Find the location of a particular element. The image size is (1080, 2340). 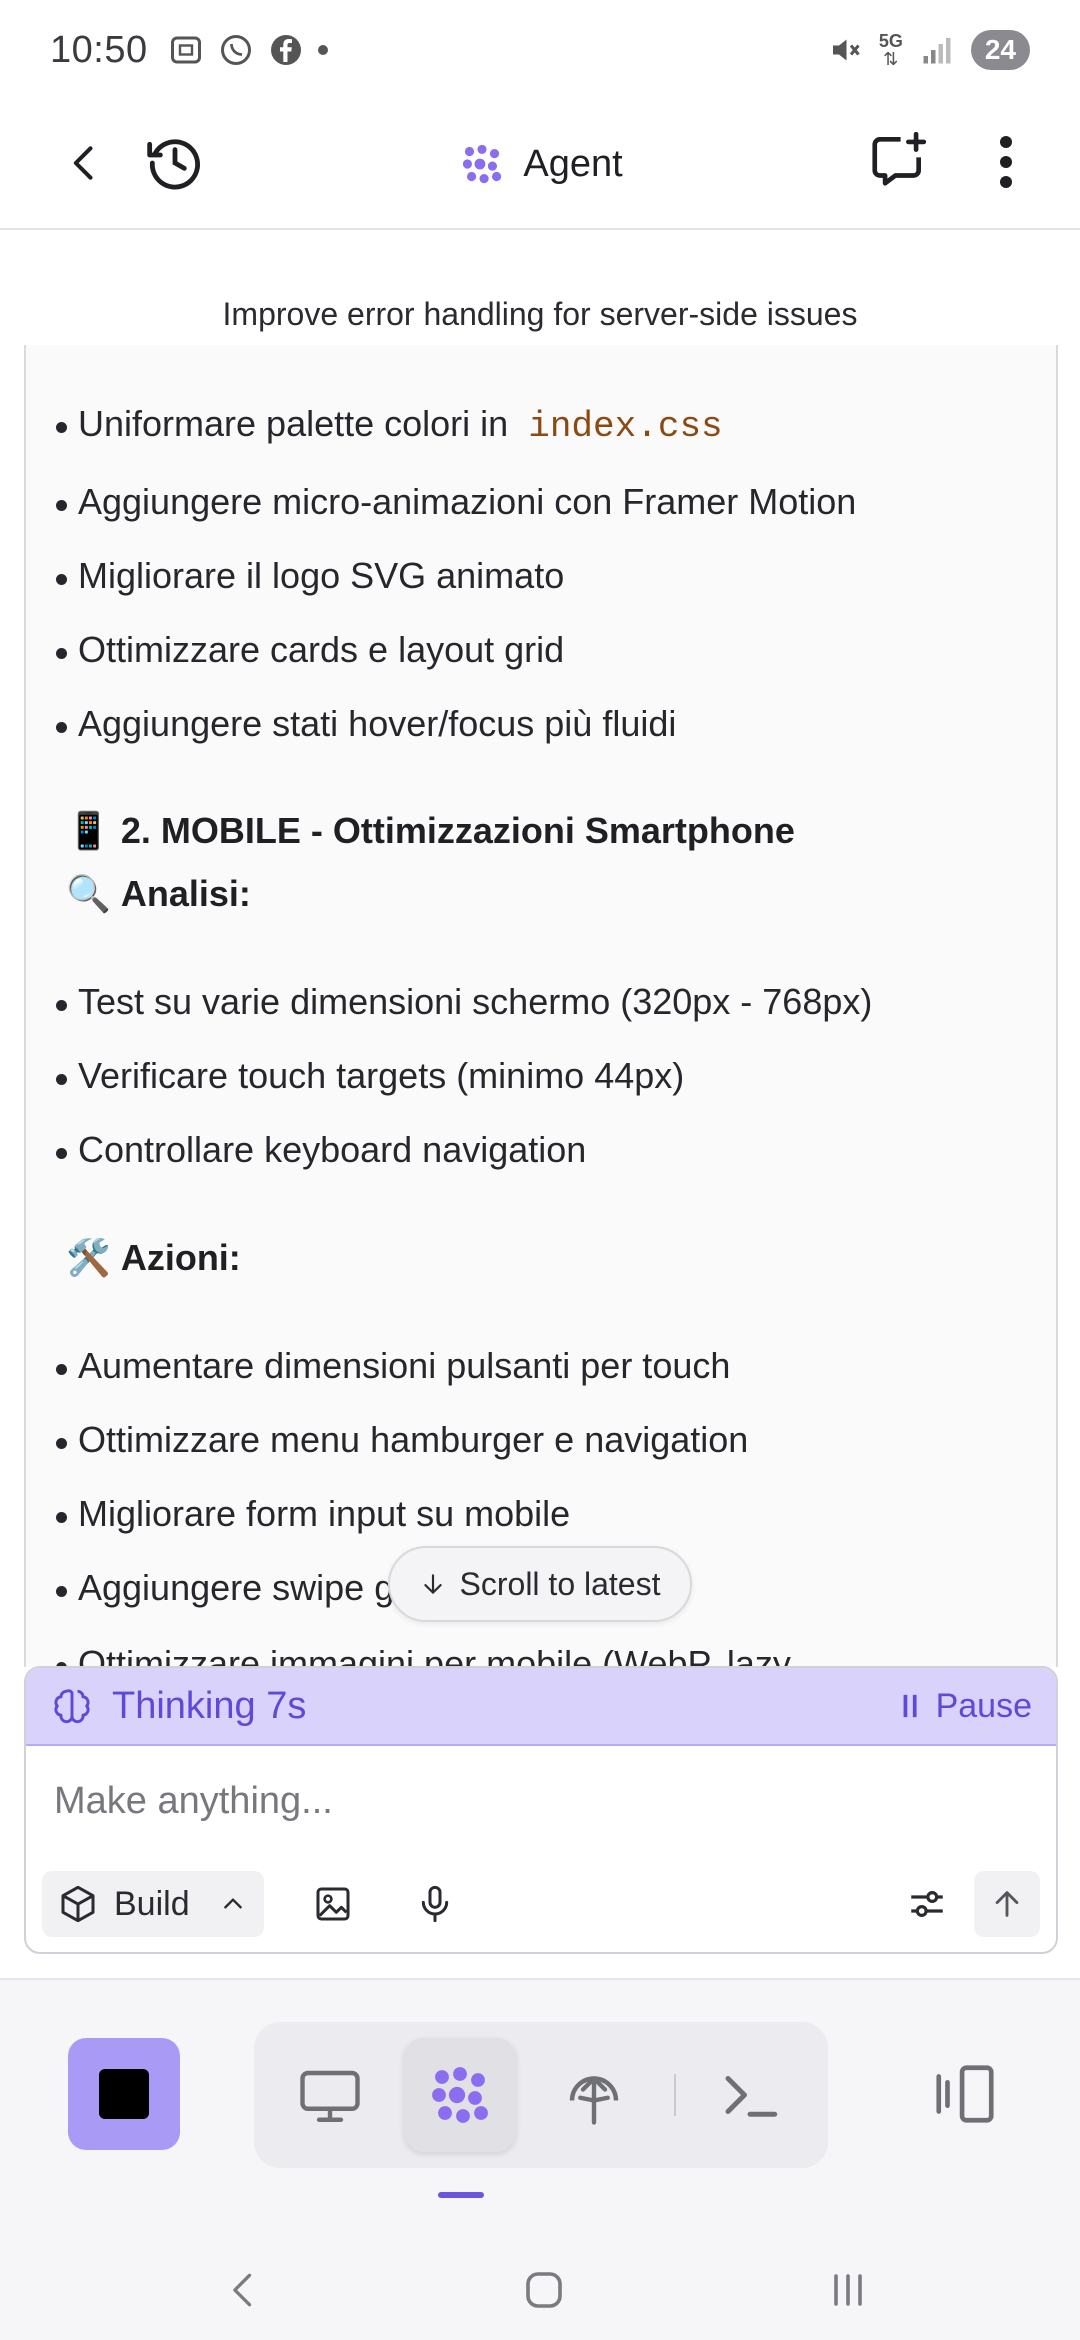

data-arrows-icon: 5G ⇅ is located at coordinates (890, 50).